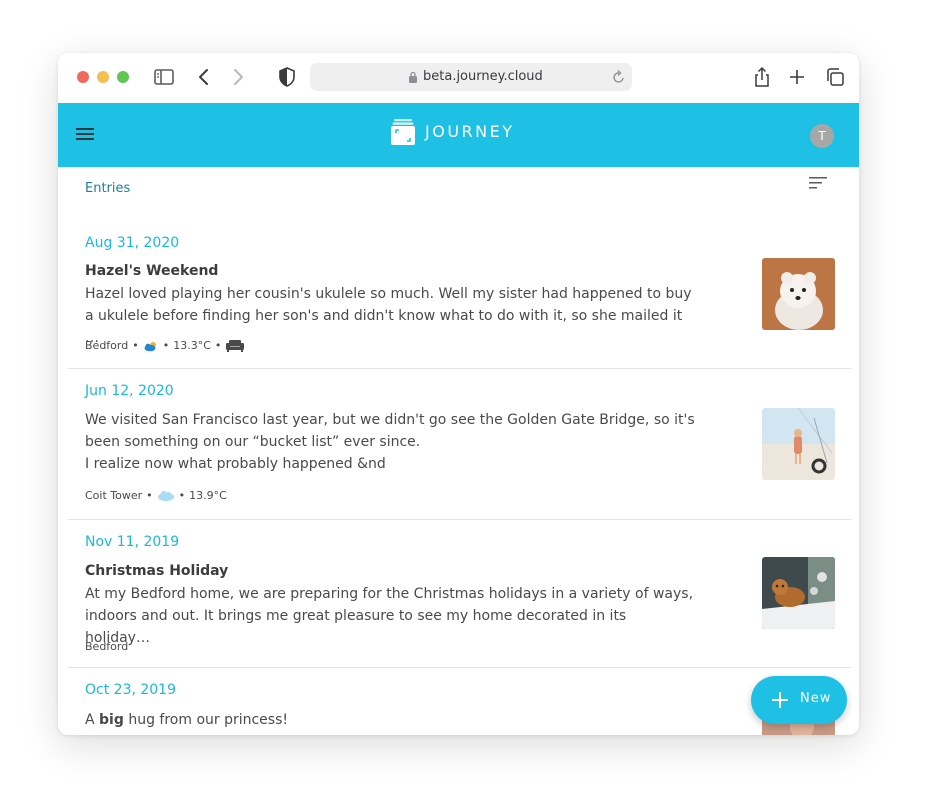 This screenshot has width=930, height=798. I want to click on menu-icon, so click(85, 134).